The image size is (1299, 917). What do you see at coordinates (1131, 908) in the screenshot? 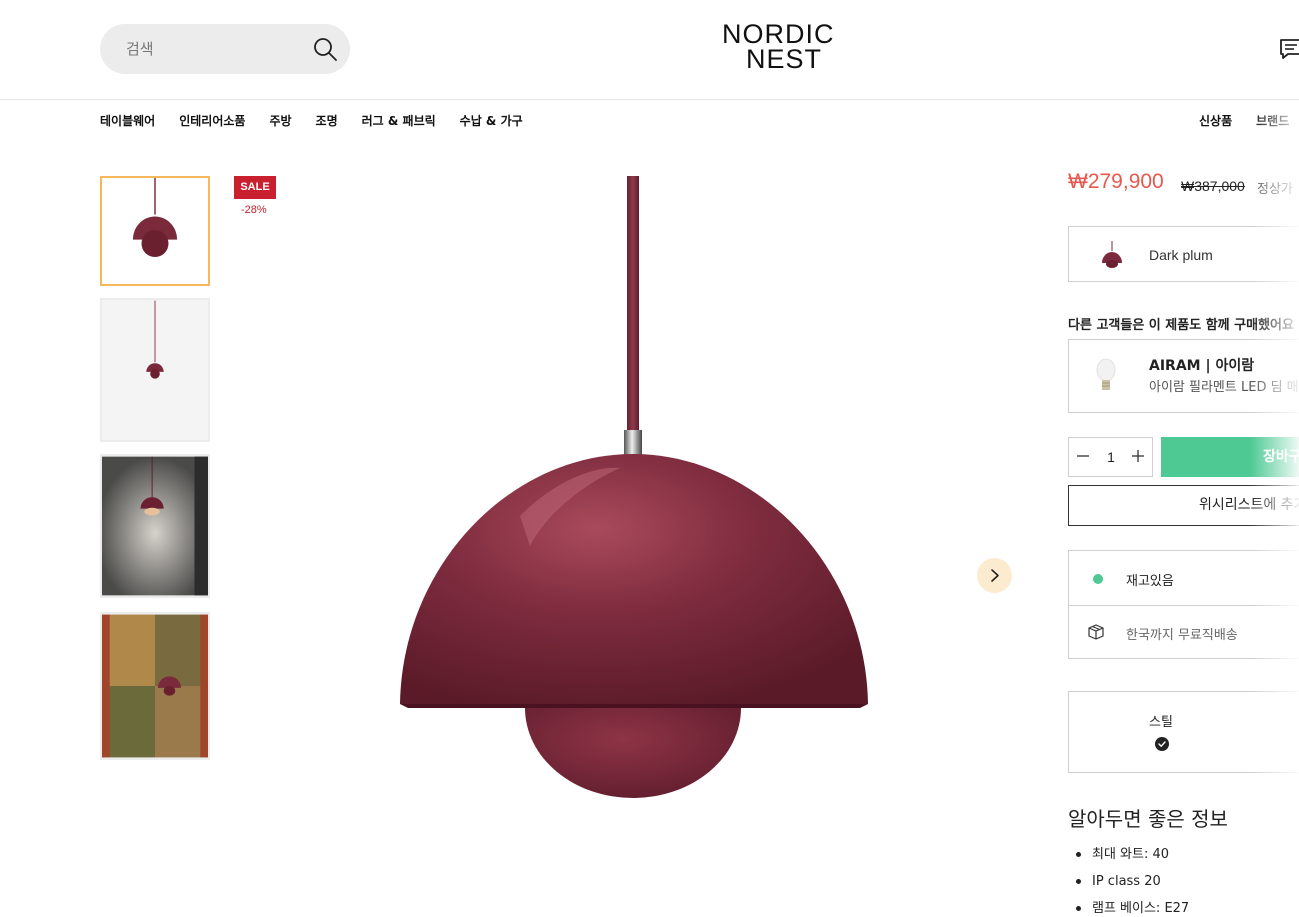
I see `info-item-lamp-base: 램프 베이스: E27` at bounding box center [1131, 908].